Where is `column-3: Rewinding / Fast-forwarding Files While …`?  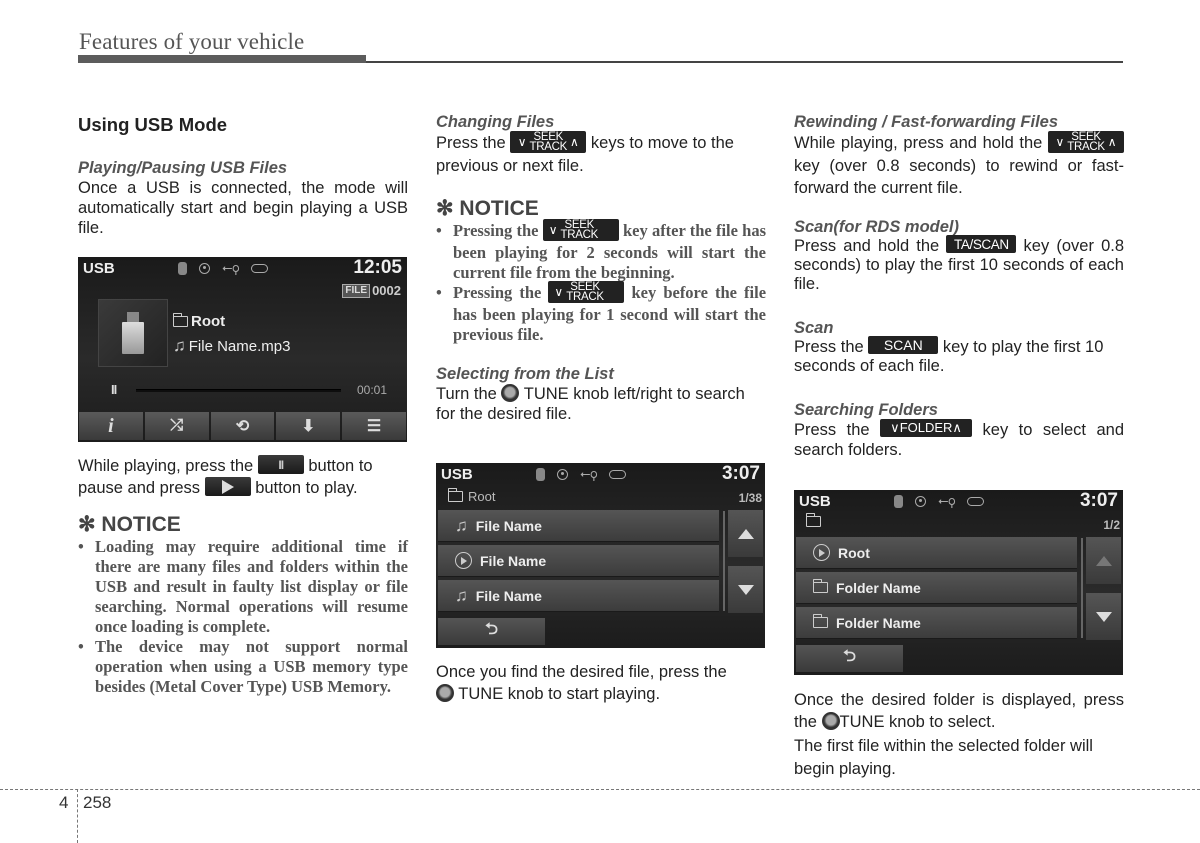 column-3: Rewinding / Fast-forwarding Files While … is located at coordinates (959, 286).